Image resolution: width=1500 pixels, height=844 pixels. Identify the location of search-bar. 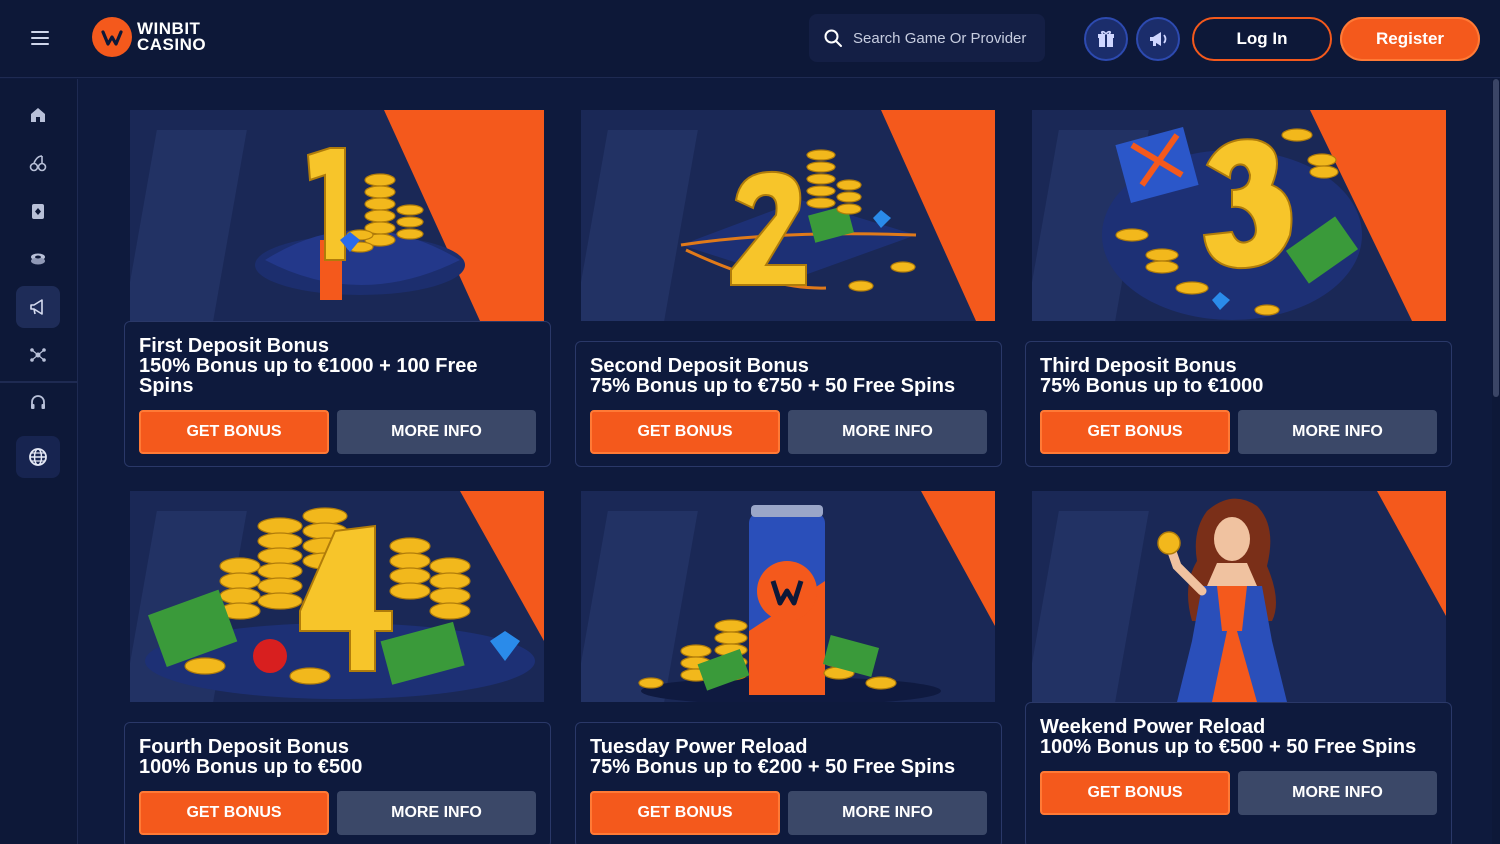
(927, 38).